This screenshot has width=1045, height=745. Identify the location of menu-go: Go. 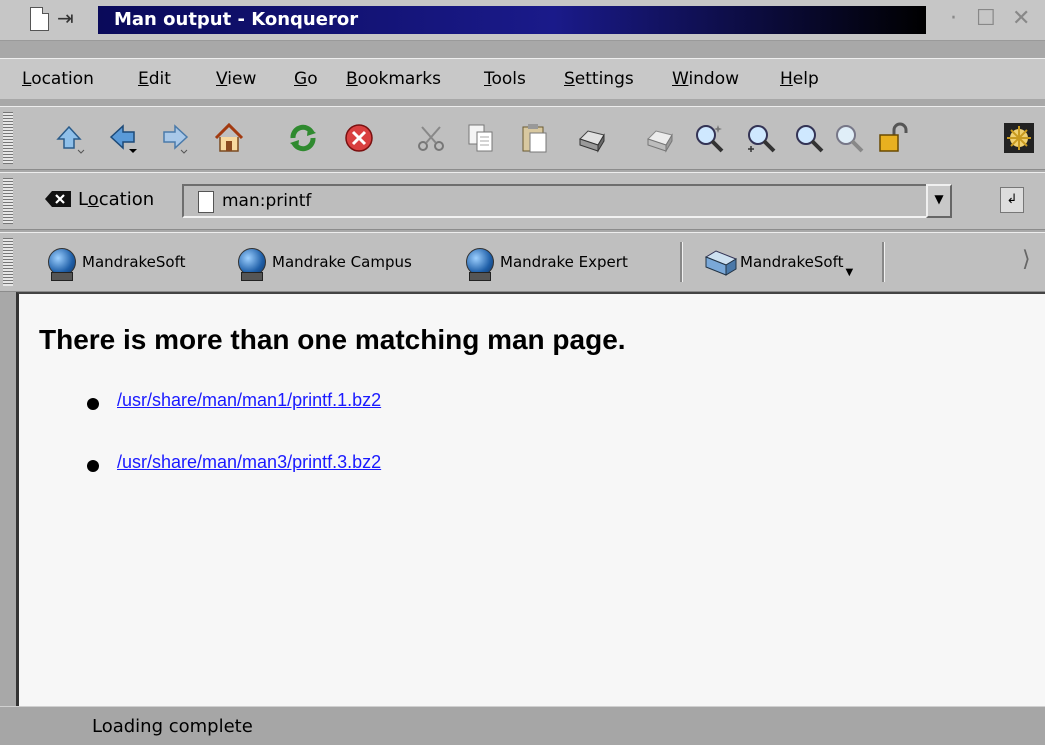
(306, 79).